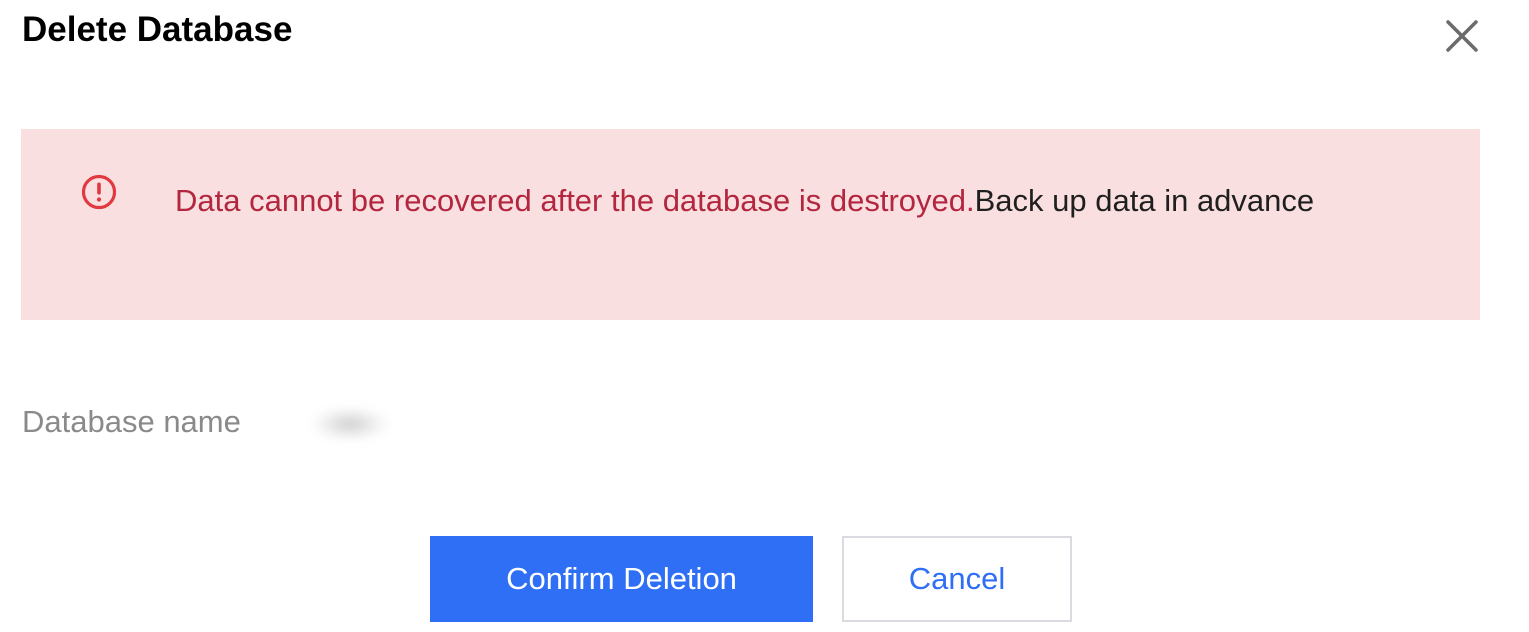 Image resolution: width=1529 pixels, height=632 pixels. Describe the element at coordinates (1144, 200) in the screenshot. I see `alert-advice-text: Back up data in advance` at that location.